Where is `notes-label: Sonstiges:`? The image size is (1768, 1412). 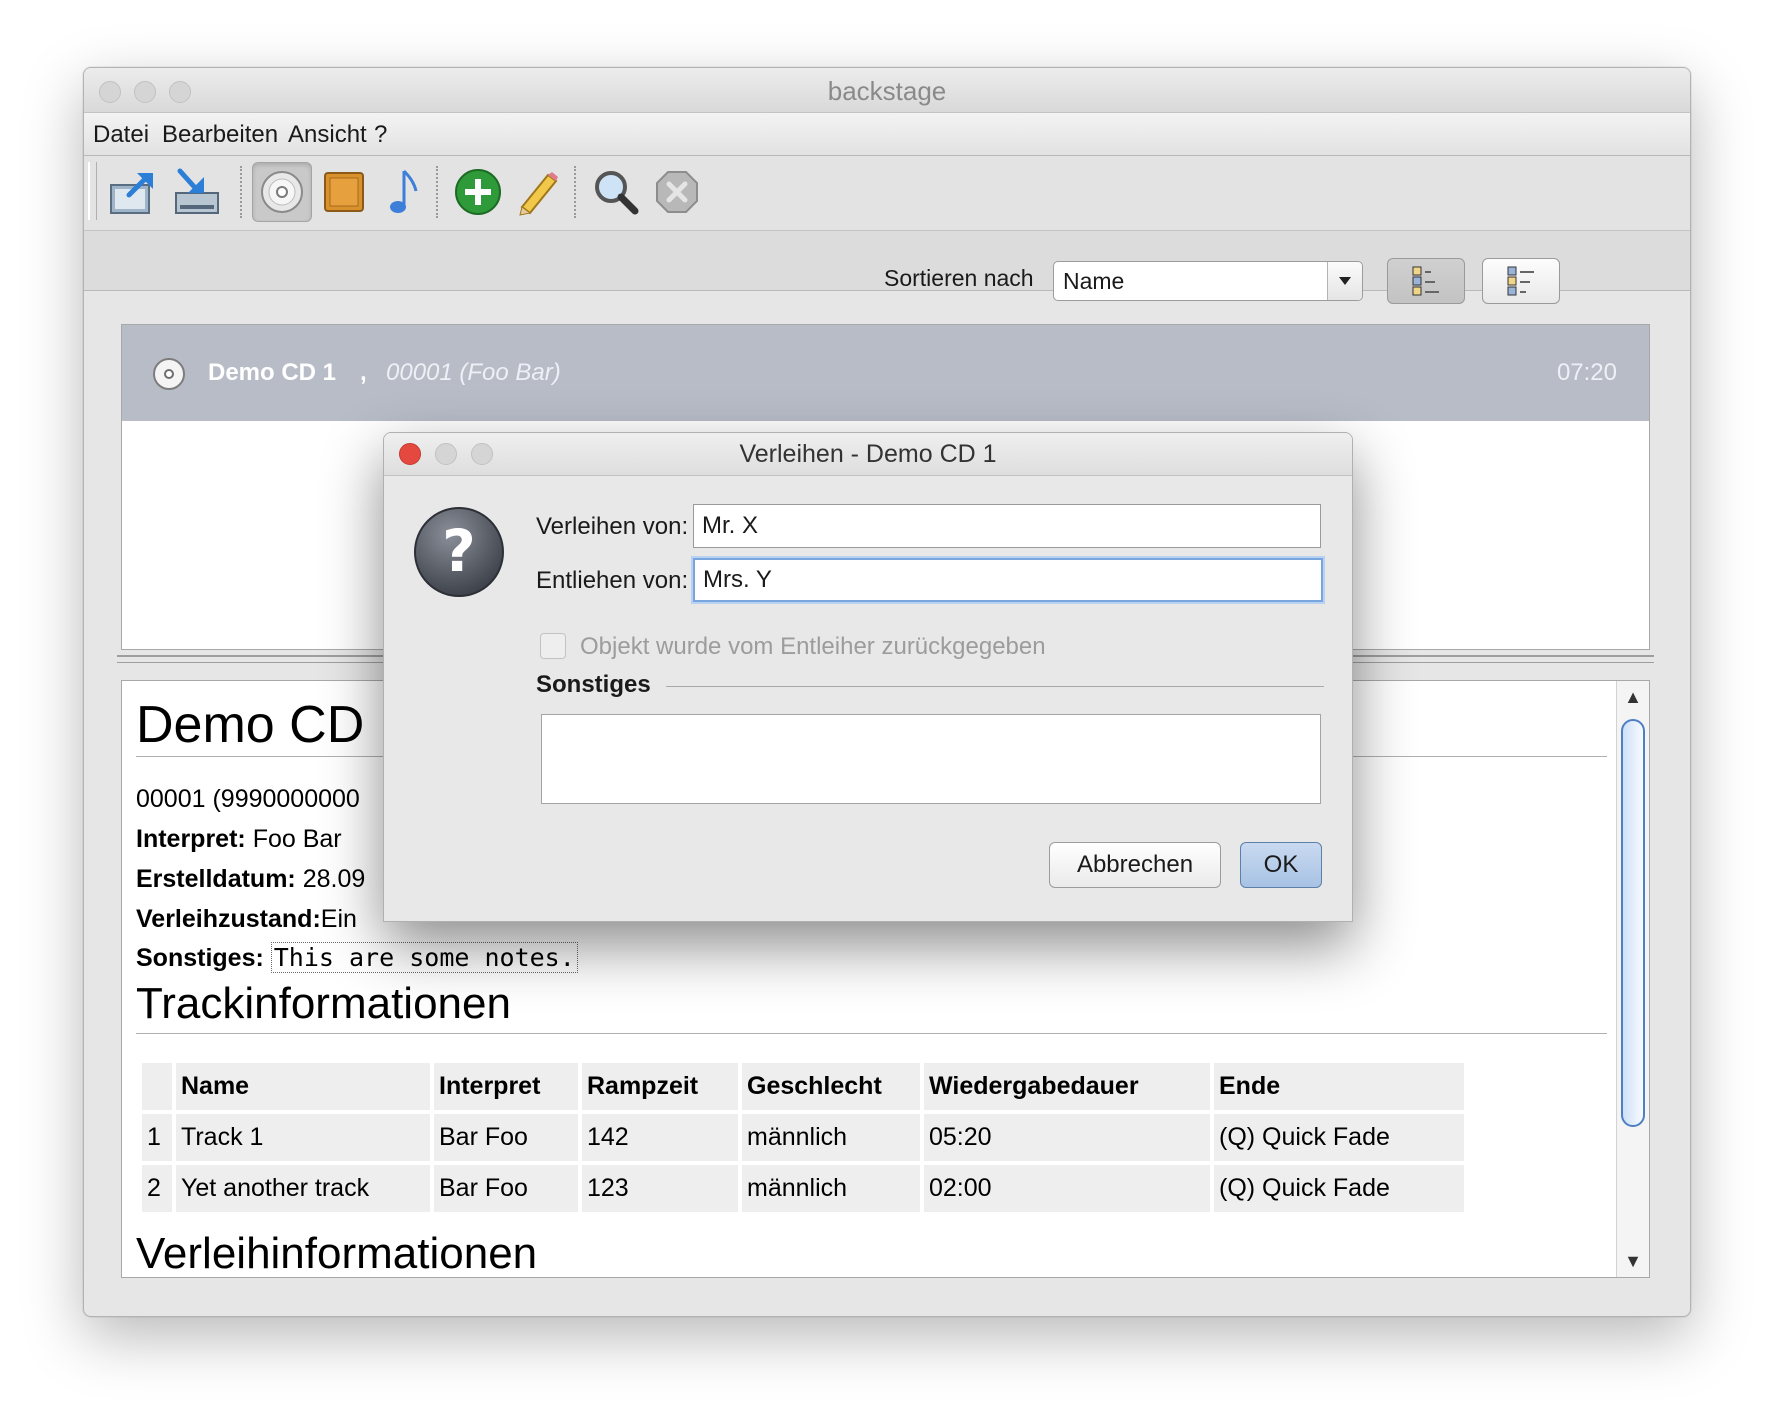 notes-label: Sonstiges: is located at coordinates (200, 958).